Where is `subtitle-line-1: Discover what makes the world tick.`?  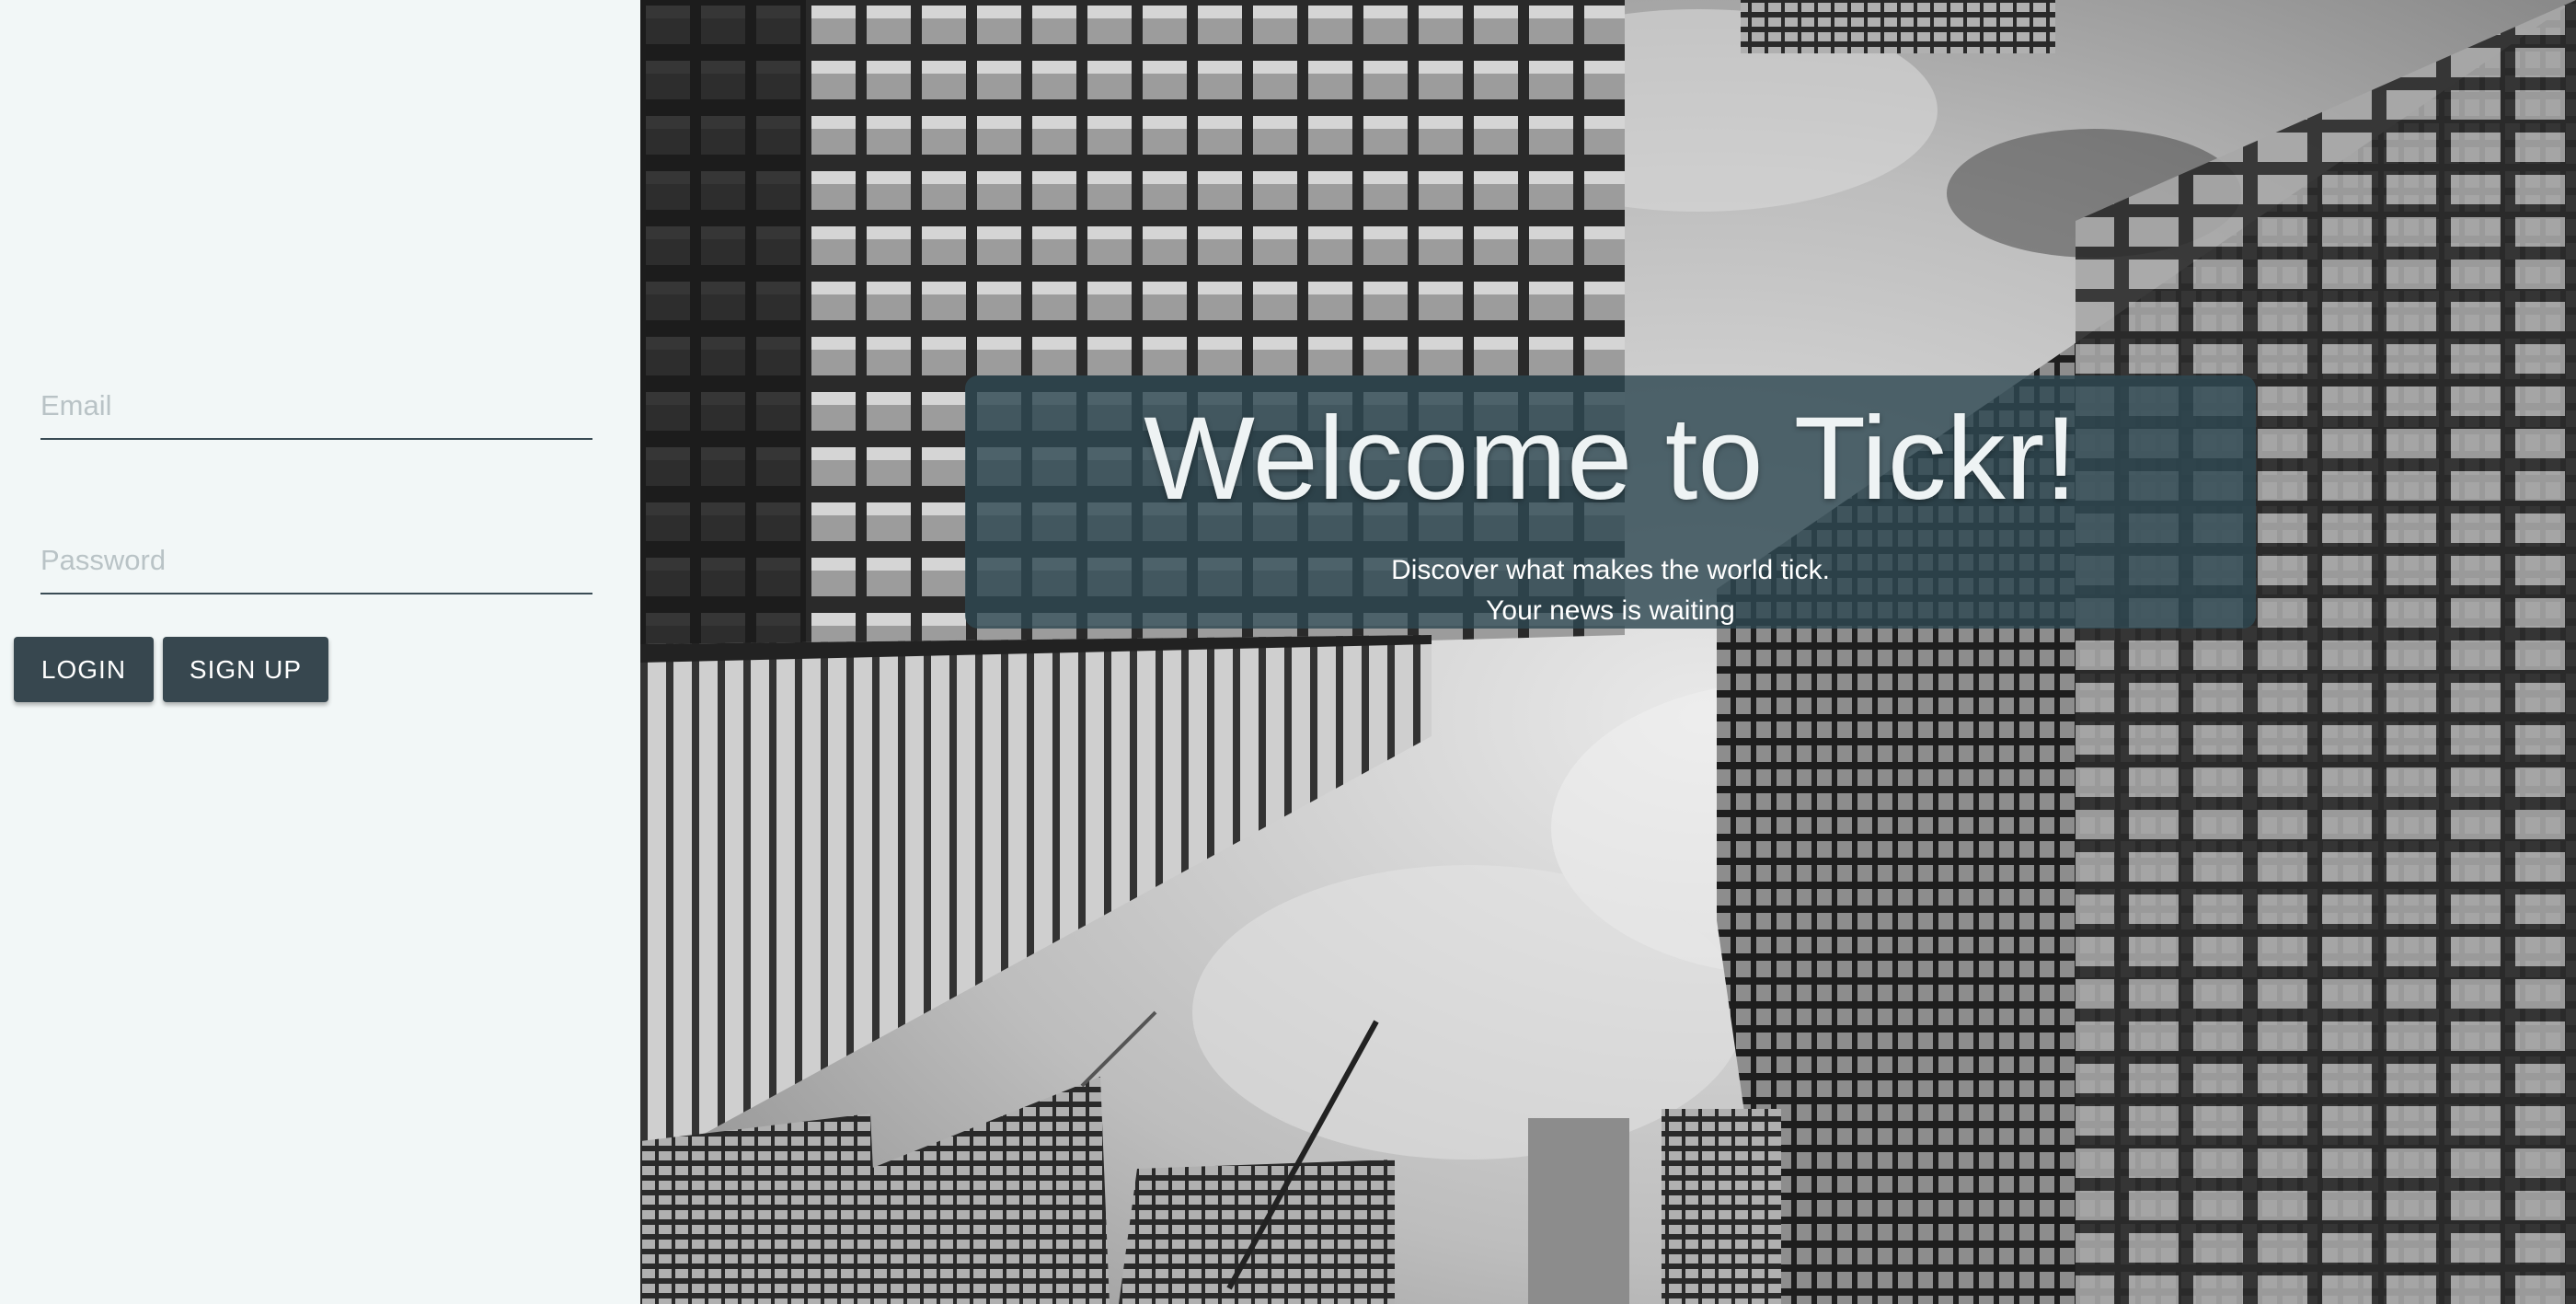
subtitle-line-1: Discover what makes the world tick. is located at coordinates (1610, 570).